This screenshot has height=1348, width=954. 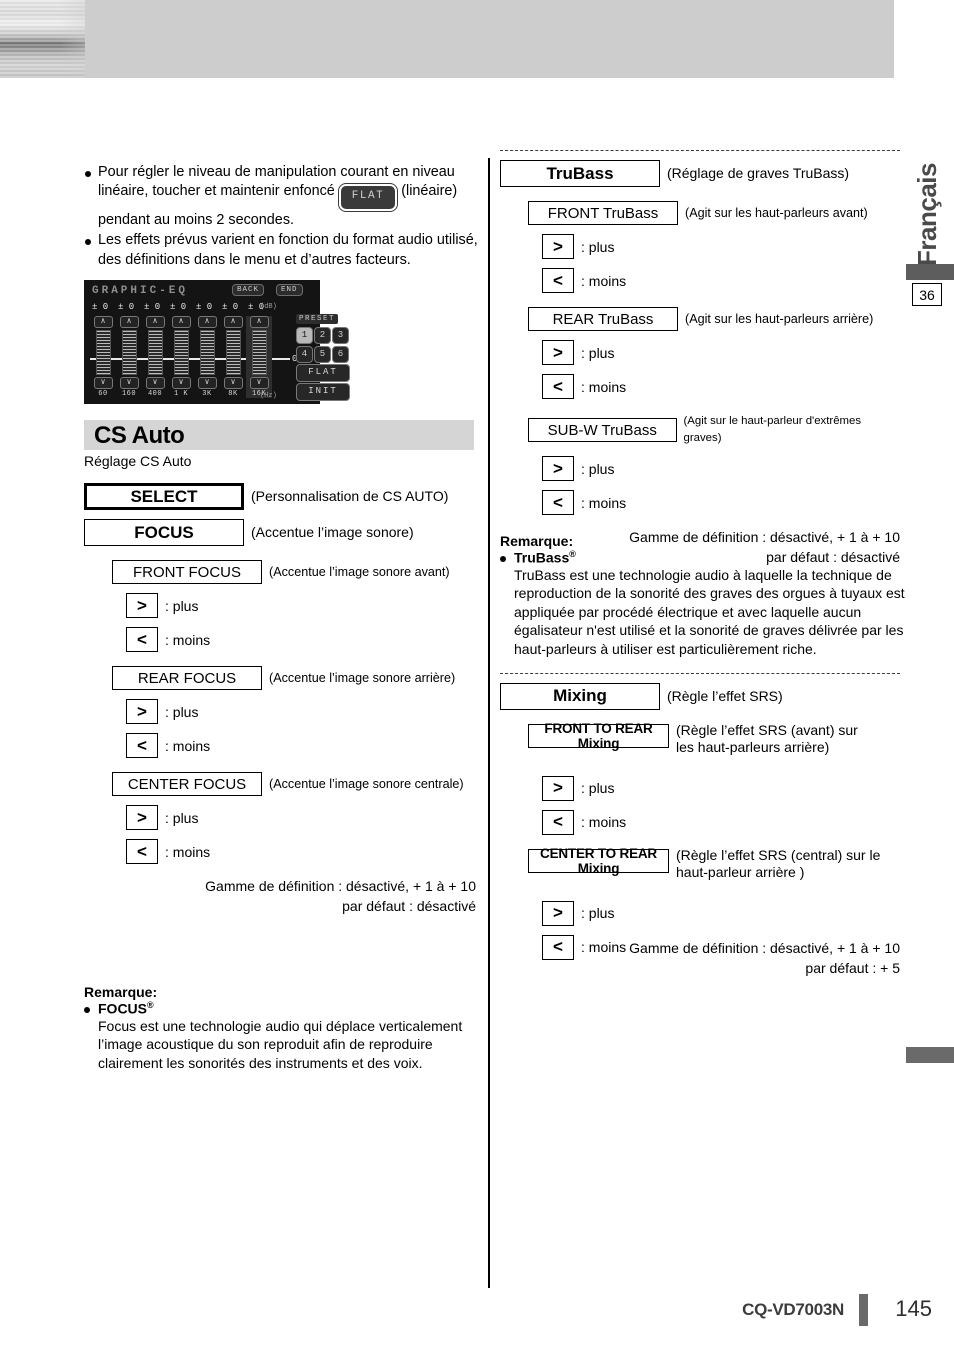 I want to click on trubass-top-separator, so click(x=700, y=150).